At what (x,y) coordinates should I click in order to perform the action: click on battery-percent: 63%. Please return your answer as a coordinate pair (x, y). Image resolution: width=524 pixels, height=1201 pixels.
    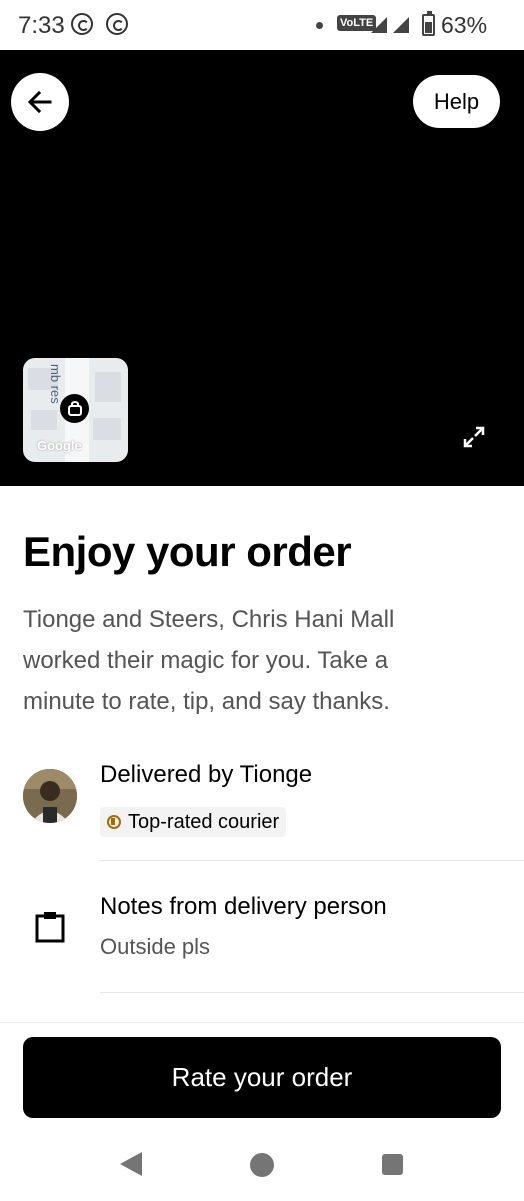
    Looking at the image, I should click on (464, 25).